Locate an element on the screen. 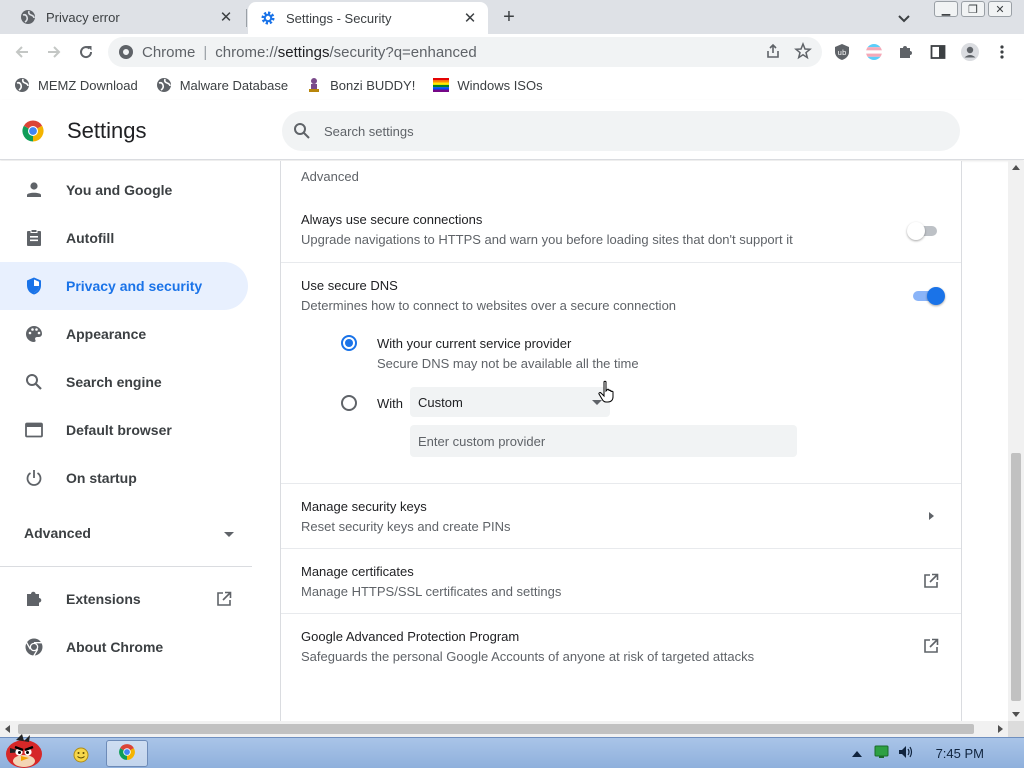 The image size is (1024, 768). sidebar-item-privacy-and-security: Privacy and security is located at coordinates (124, 286).